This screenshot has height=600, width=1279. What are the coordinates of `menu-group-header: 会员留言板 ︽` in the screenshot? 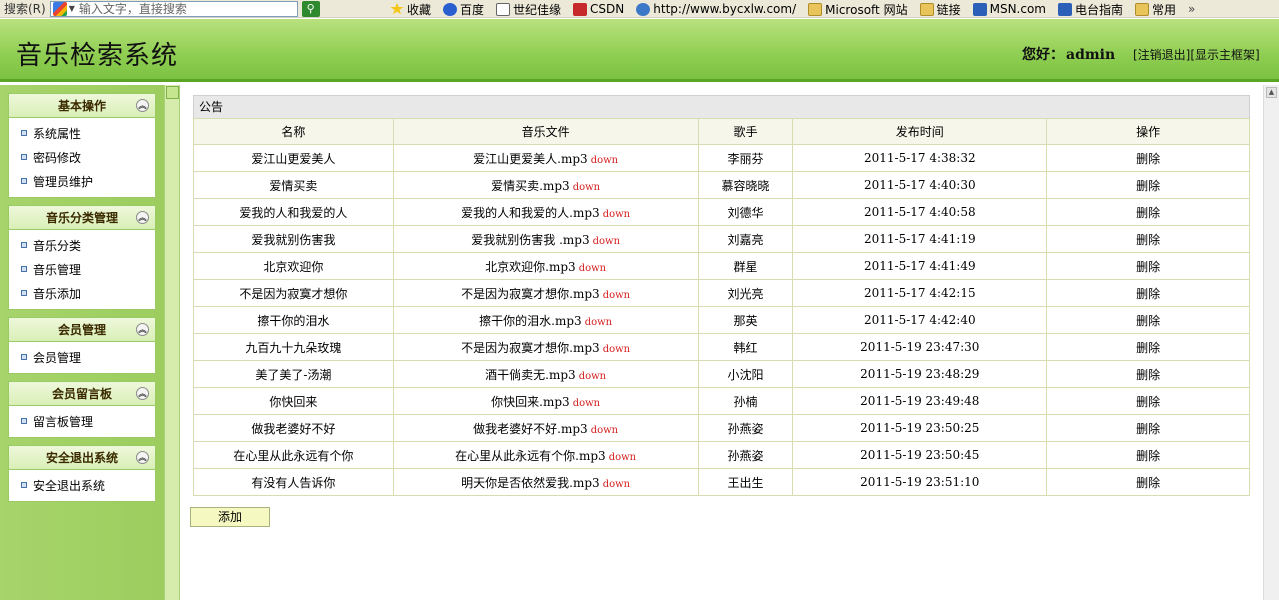 It's located at (82, 394).